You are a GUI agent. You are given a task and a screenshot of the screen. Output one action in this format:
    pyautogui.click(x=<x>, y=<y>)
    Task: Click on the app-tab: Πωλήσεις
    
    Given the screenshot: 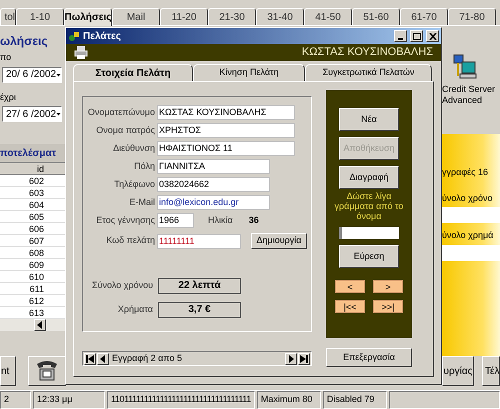 What is the action you would take?
    pyautogui.click(x=88, y=17)
    